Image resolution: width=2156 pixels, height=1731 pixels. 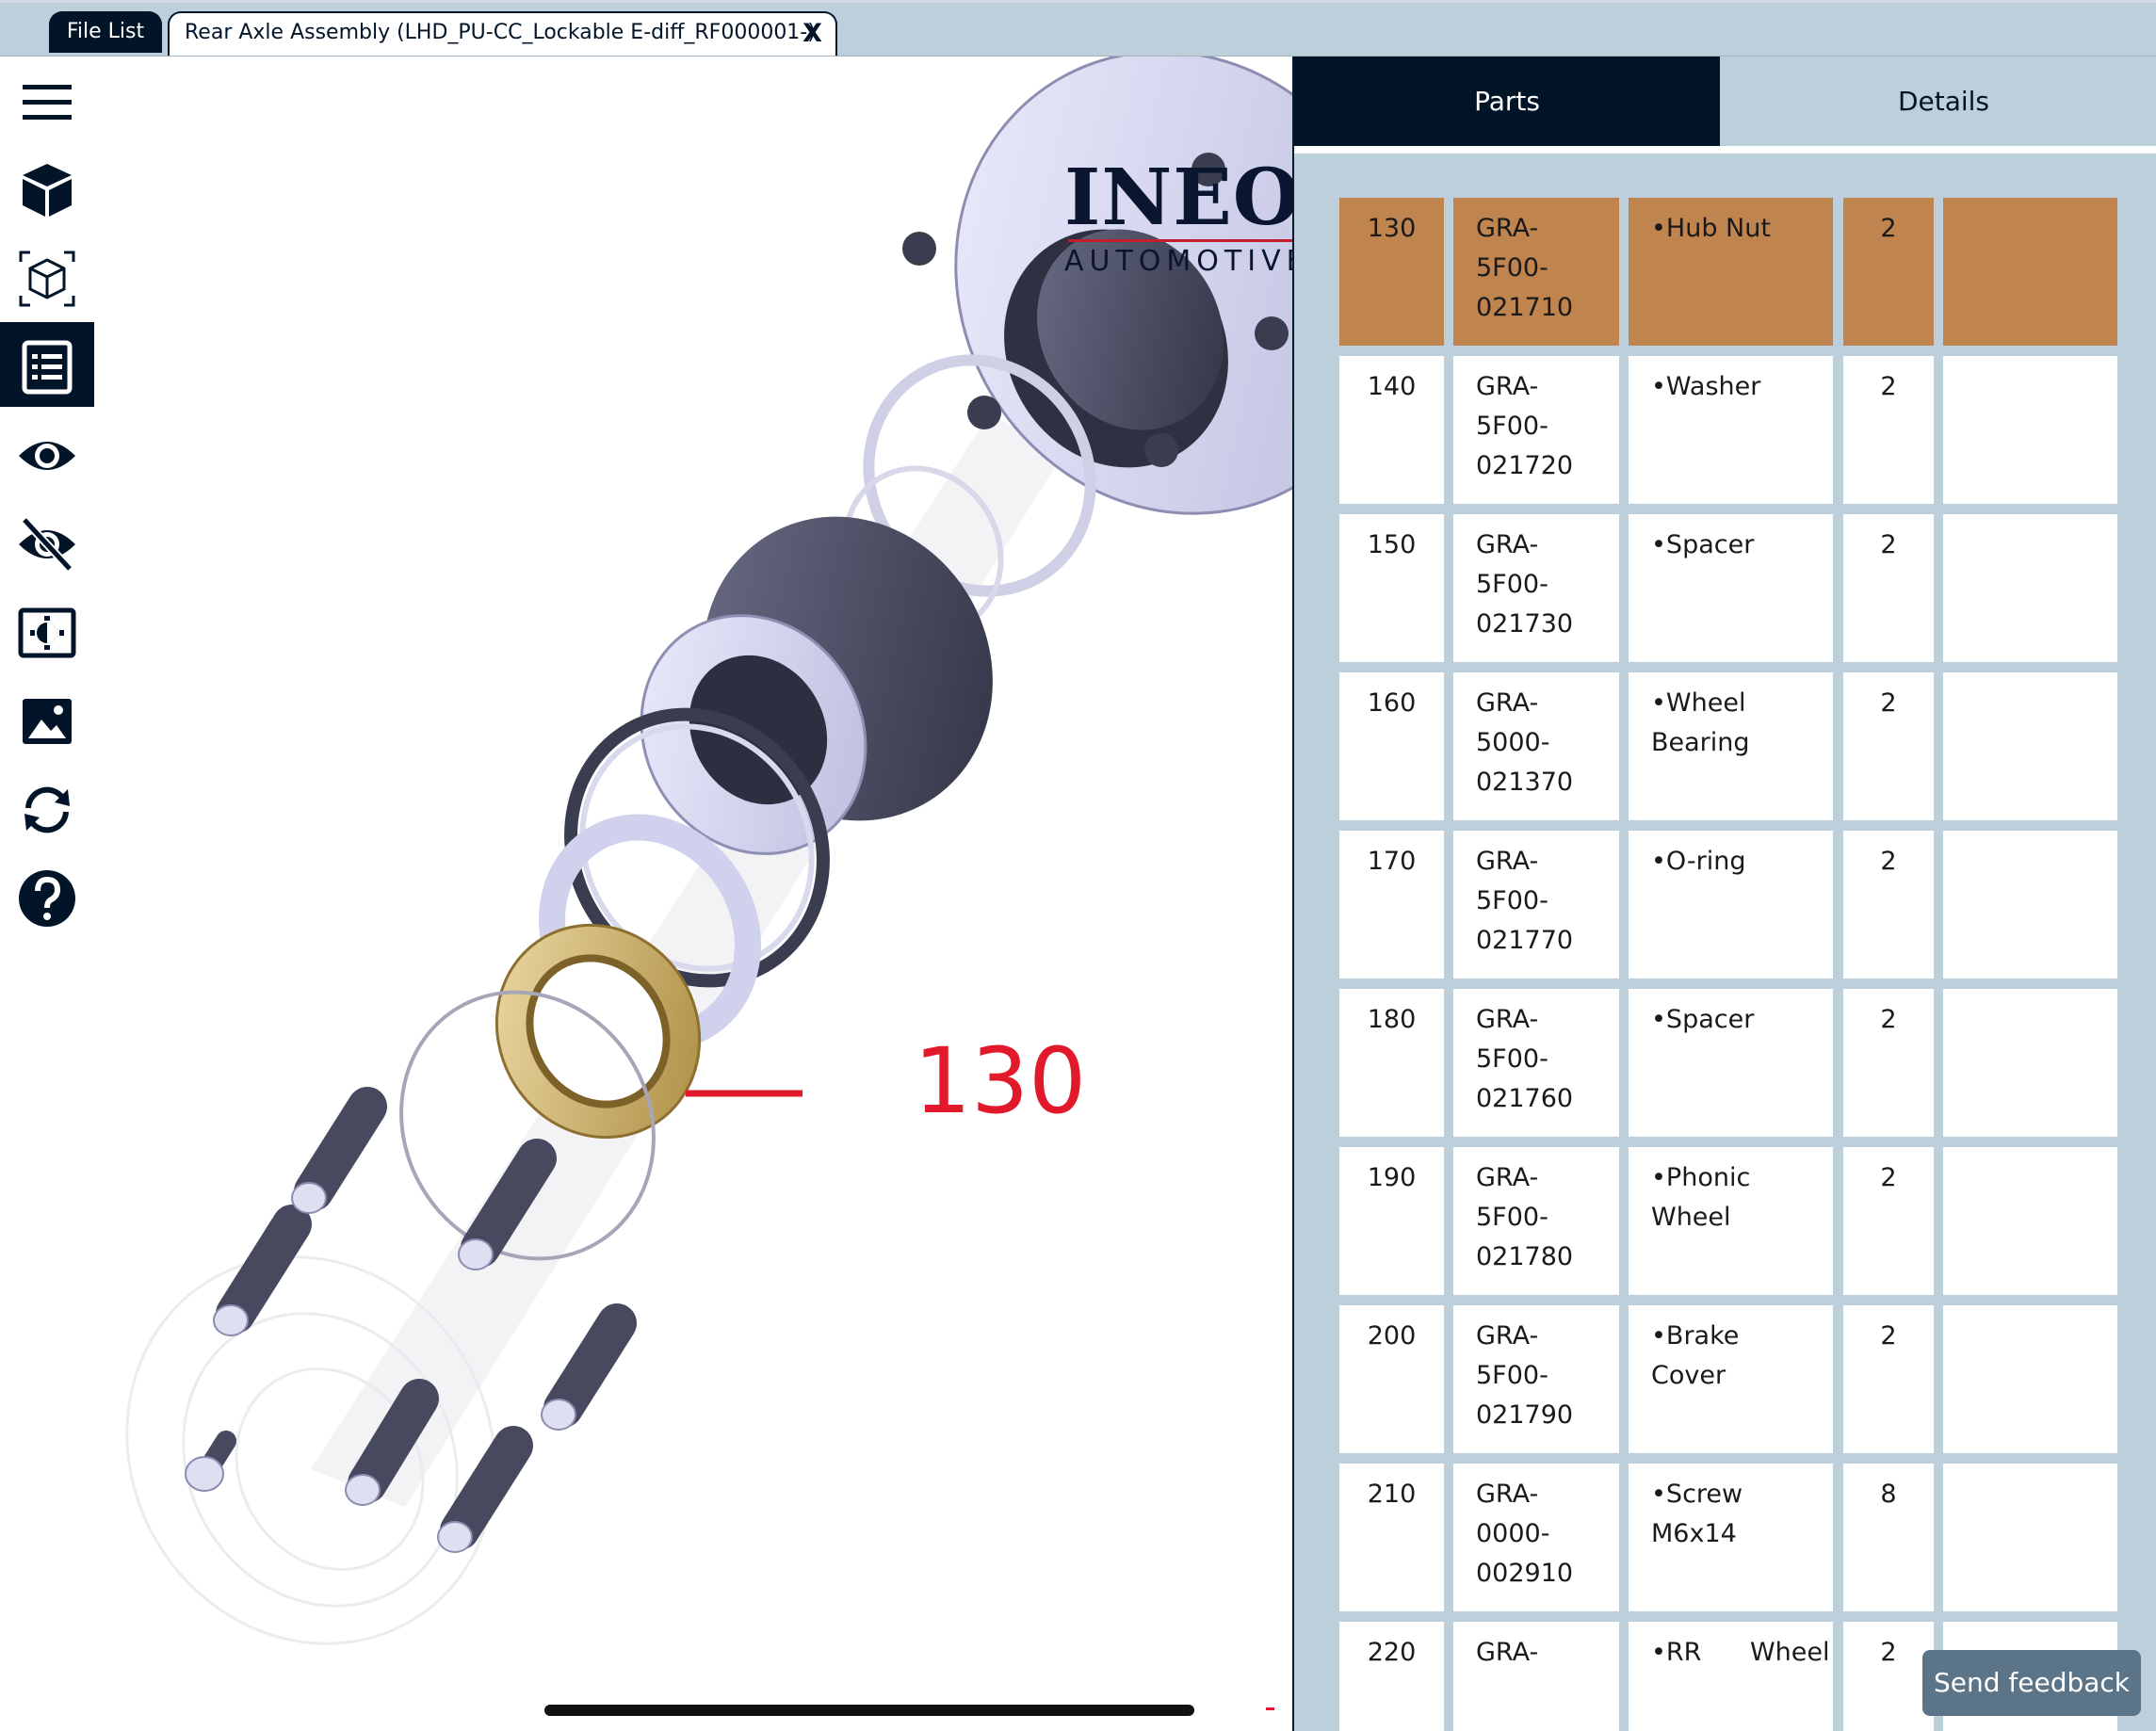 I want to click on tab-parts: Parts, so click(x=1507, y=101).